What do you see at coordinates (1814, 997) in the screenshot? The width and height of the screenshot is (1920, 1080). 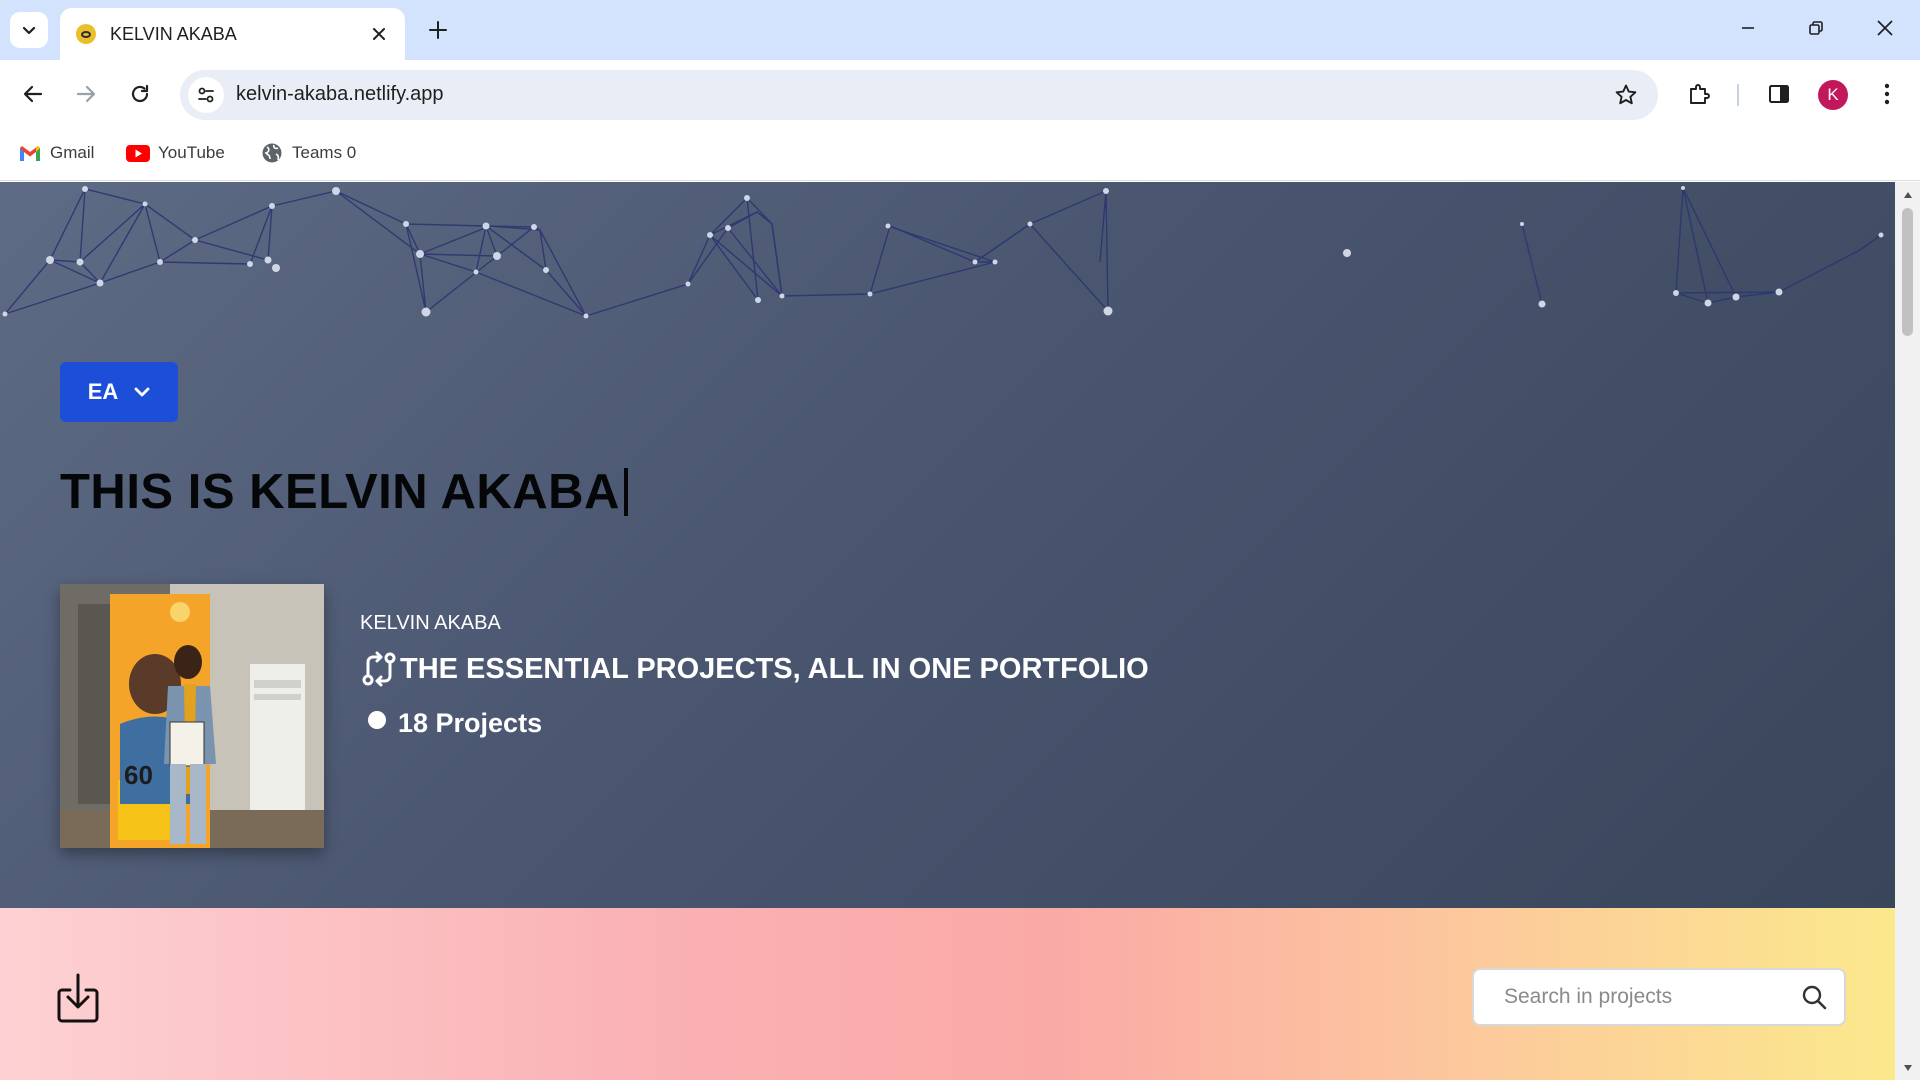 I see `search-icon` at bounding box center [1814, 997].